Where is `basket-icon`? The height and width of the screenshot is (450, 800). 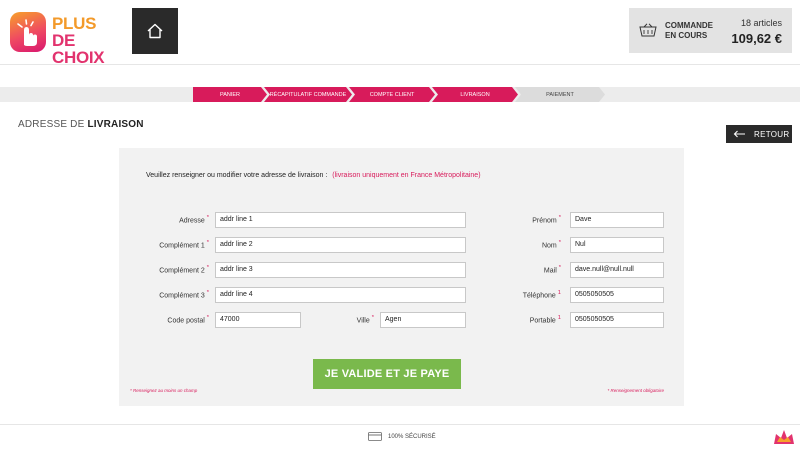
basket-icon is located at coordinates (648, 30).